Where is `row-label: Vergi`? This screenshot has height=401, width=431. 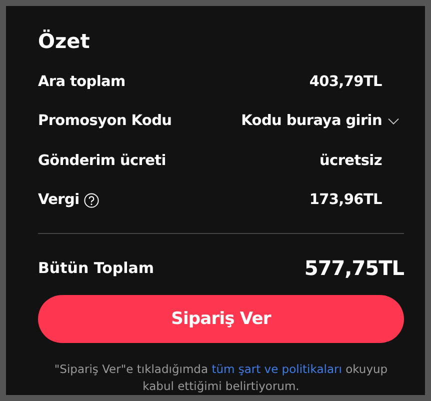
row-label: Vergi is located at coordinates (59, 200).